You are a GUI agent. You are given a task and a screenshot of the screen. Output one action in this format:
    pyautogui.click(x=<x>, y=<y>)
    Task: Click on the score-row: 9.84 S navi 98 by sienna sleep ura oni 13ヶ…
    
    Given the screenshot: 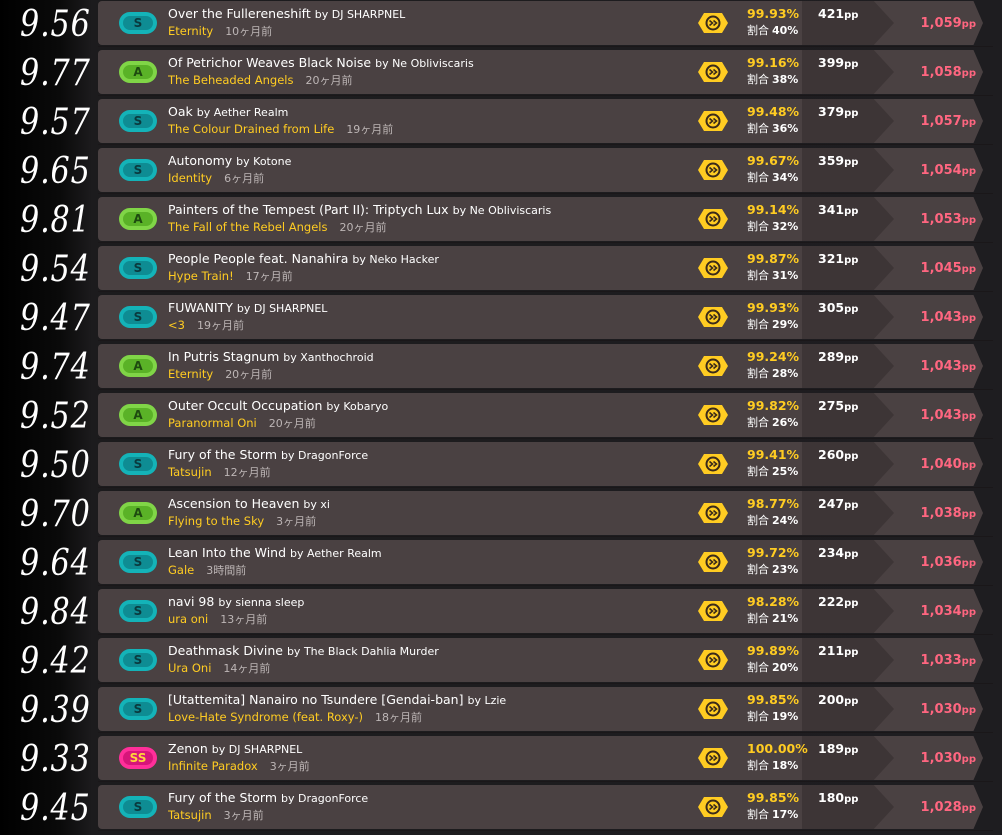 What is the action you would take?
    pyautogui.click(x=501, y=611)
    